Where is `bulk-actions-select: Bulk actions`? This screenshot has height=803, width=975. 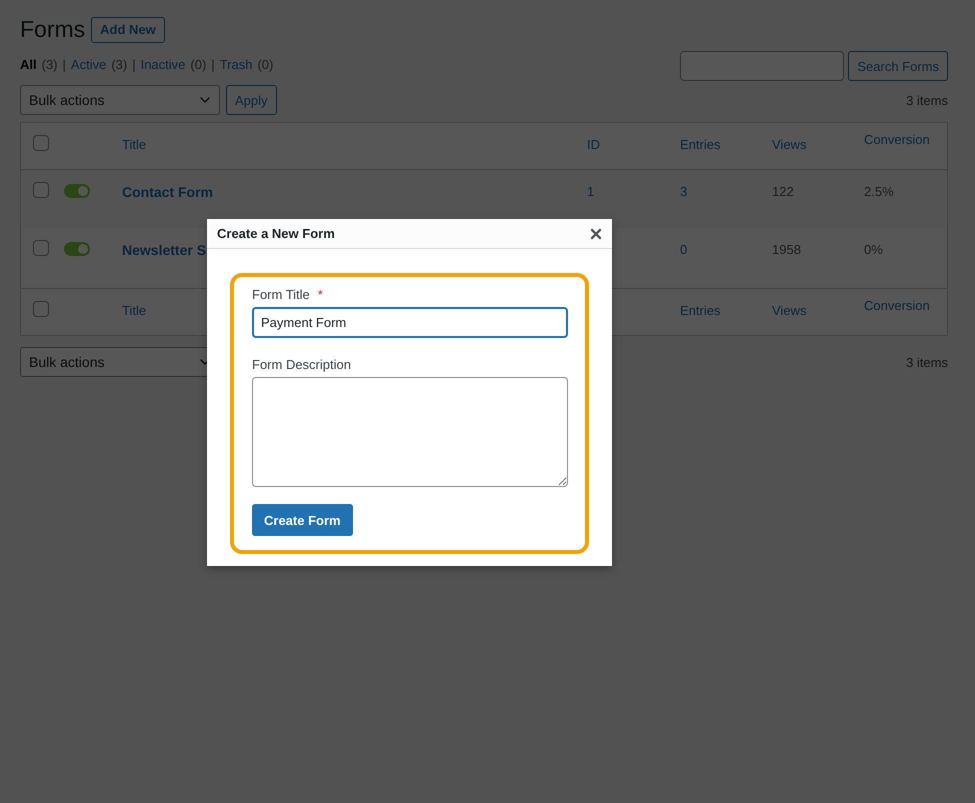 bulk-actions-select: Bulk actions is located at coordinates (120, 100).